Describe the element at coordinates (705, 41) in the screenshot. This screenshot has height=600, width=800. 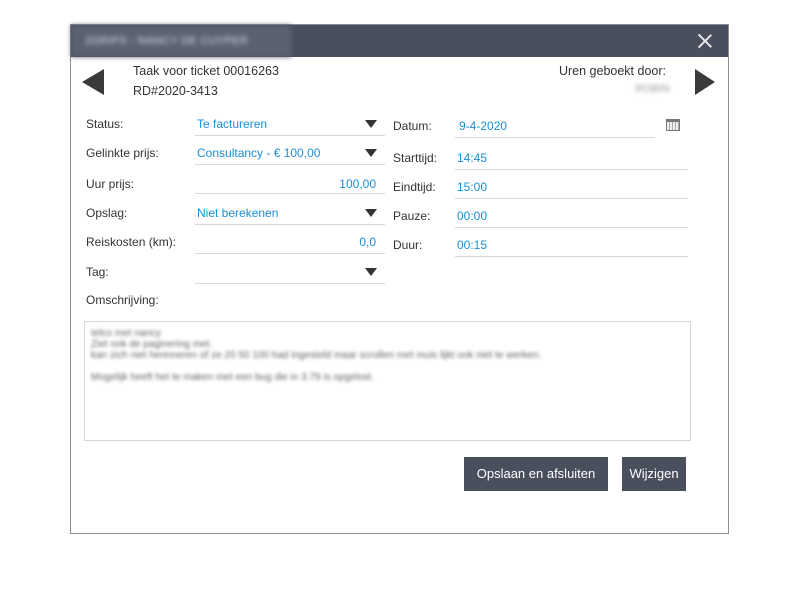
I see `close-icon` at that location.